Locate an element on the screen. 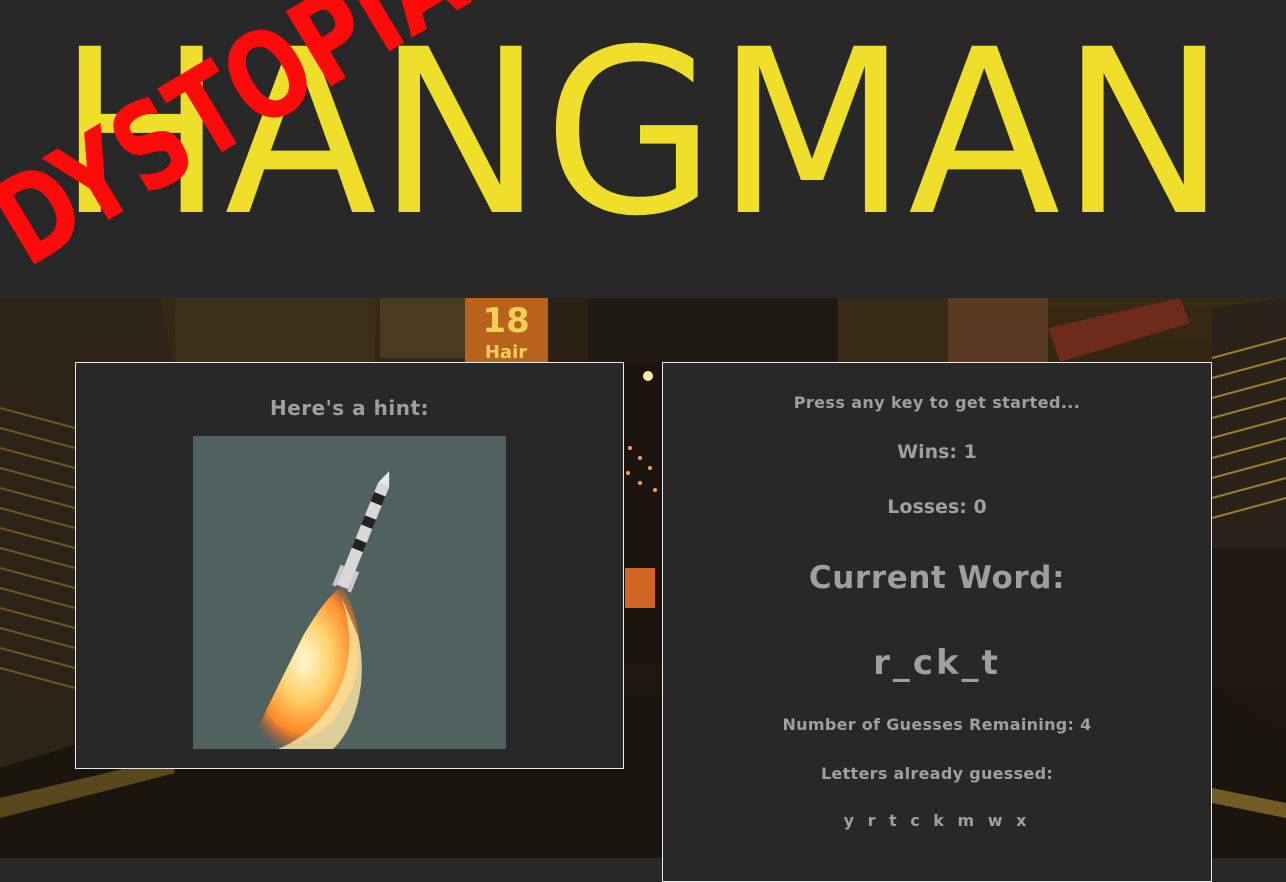 The width and height of the screenshot is (1286, 882). current-word-value: r_ck_t is located at coordinates (937, 663).